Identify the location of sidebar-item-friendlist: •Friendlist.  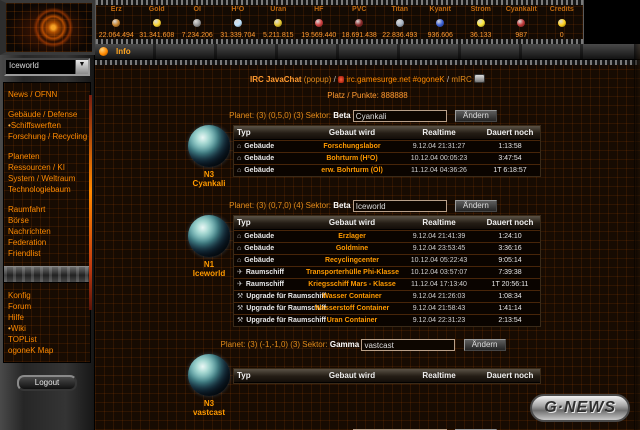
(47, 253).